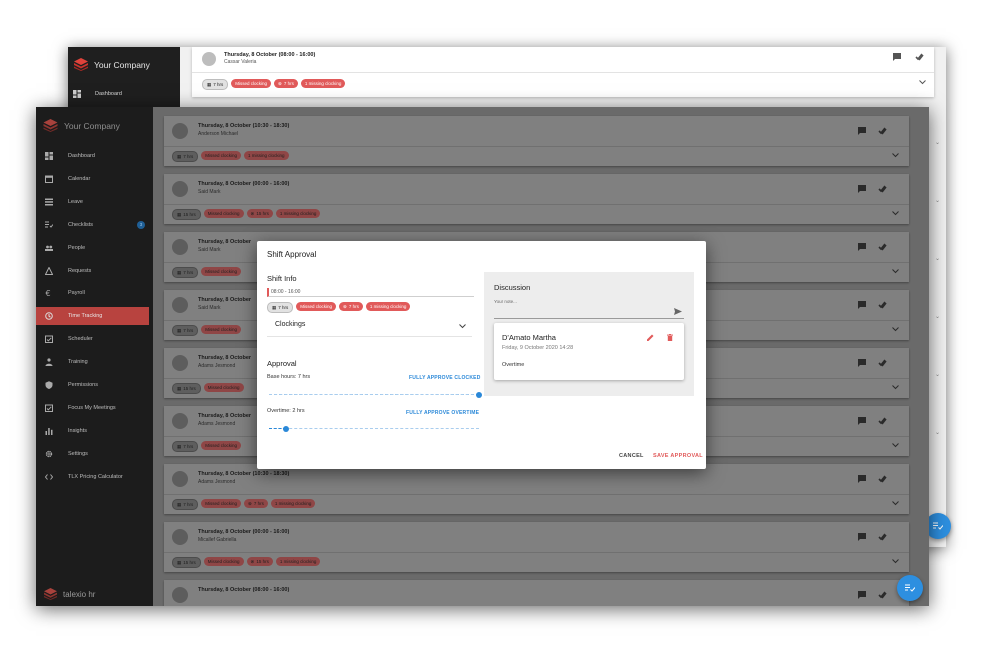  What do you see at coordinates (95, 476) in the screenshot?
I see `sidebar-item-label: TLX Pricing Calculator` at bounding box center [95, 476].